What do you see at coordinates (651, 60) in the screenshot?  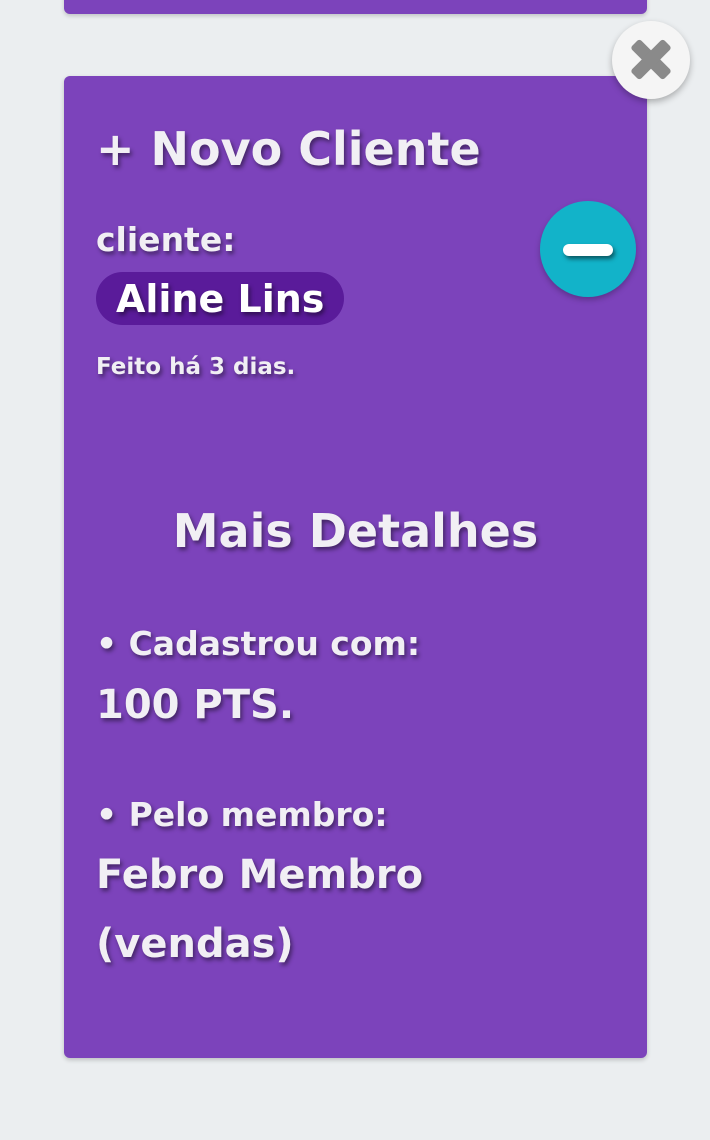 I see `close-button` at bounding box center [651, 60].